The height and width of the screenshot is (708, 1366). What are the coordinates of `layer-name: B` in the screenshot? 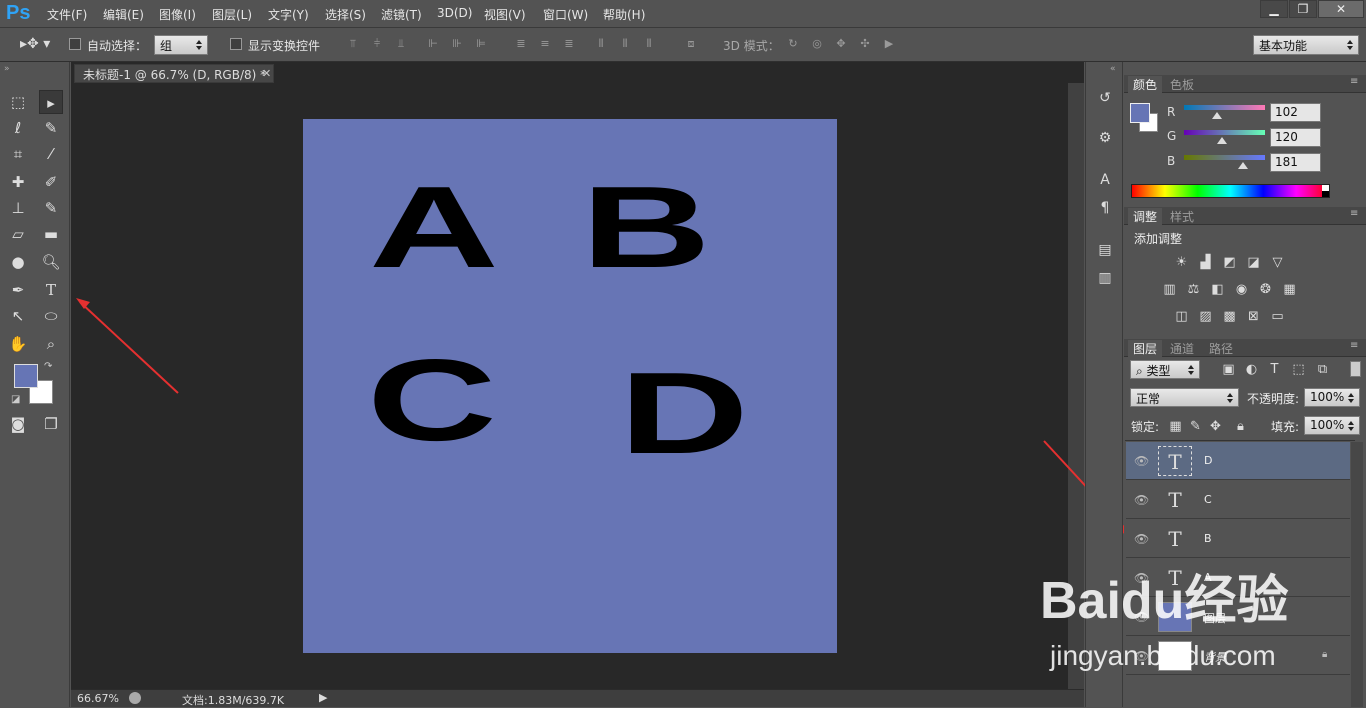 It's located at (1208, 538).